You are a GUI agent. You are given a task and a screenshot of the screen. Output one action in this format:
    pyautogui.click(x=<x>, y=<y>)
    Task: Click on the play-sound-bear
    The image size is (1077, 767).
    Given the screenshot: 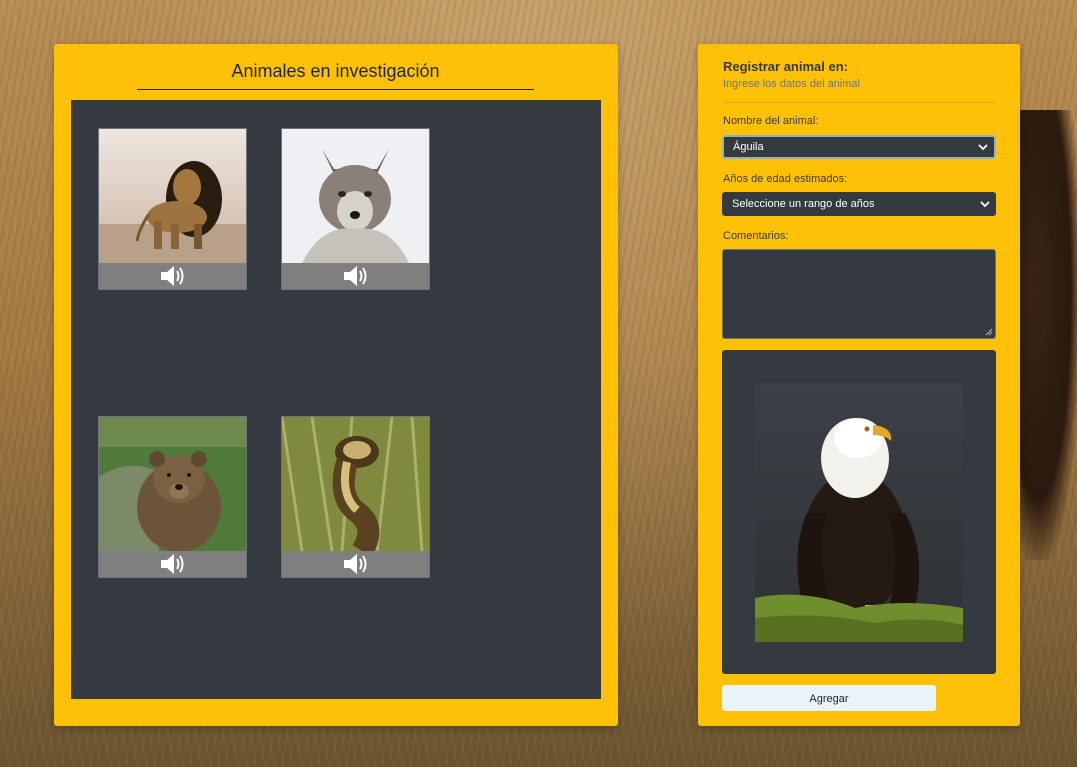 What is the action you would take?
    pyautogui.click(x=172, y=564)
    